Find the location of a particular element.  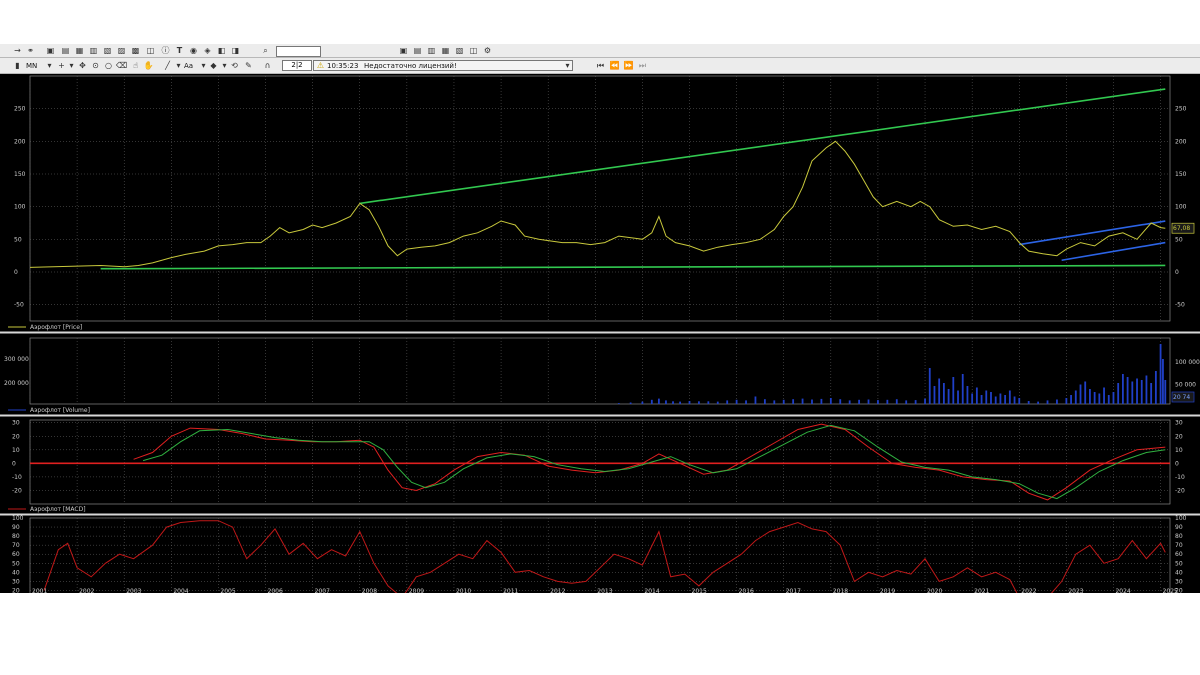

trendline-channel-lower-blue is located at coordinates (1113, 251).